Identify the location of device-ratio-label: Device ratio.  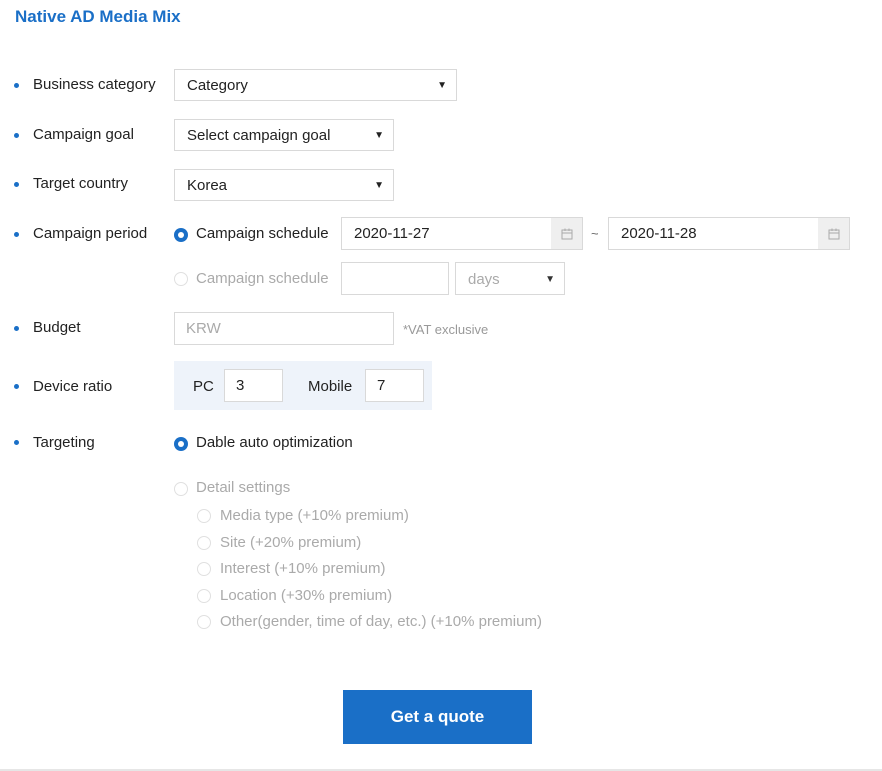
(73, 386).